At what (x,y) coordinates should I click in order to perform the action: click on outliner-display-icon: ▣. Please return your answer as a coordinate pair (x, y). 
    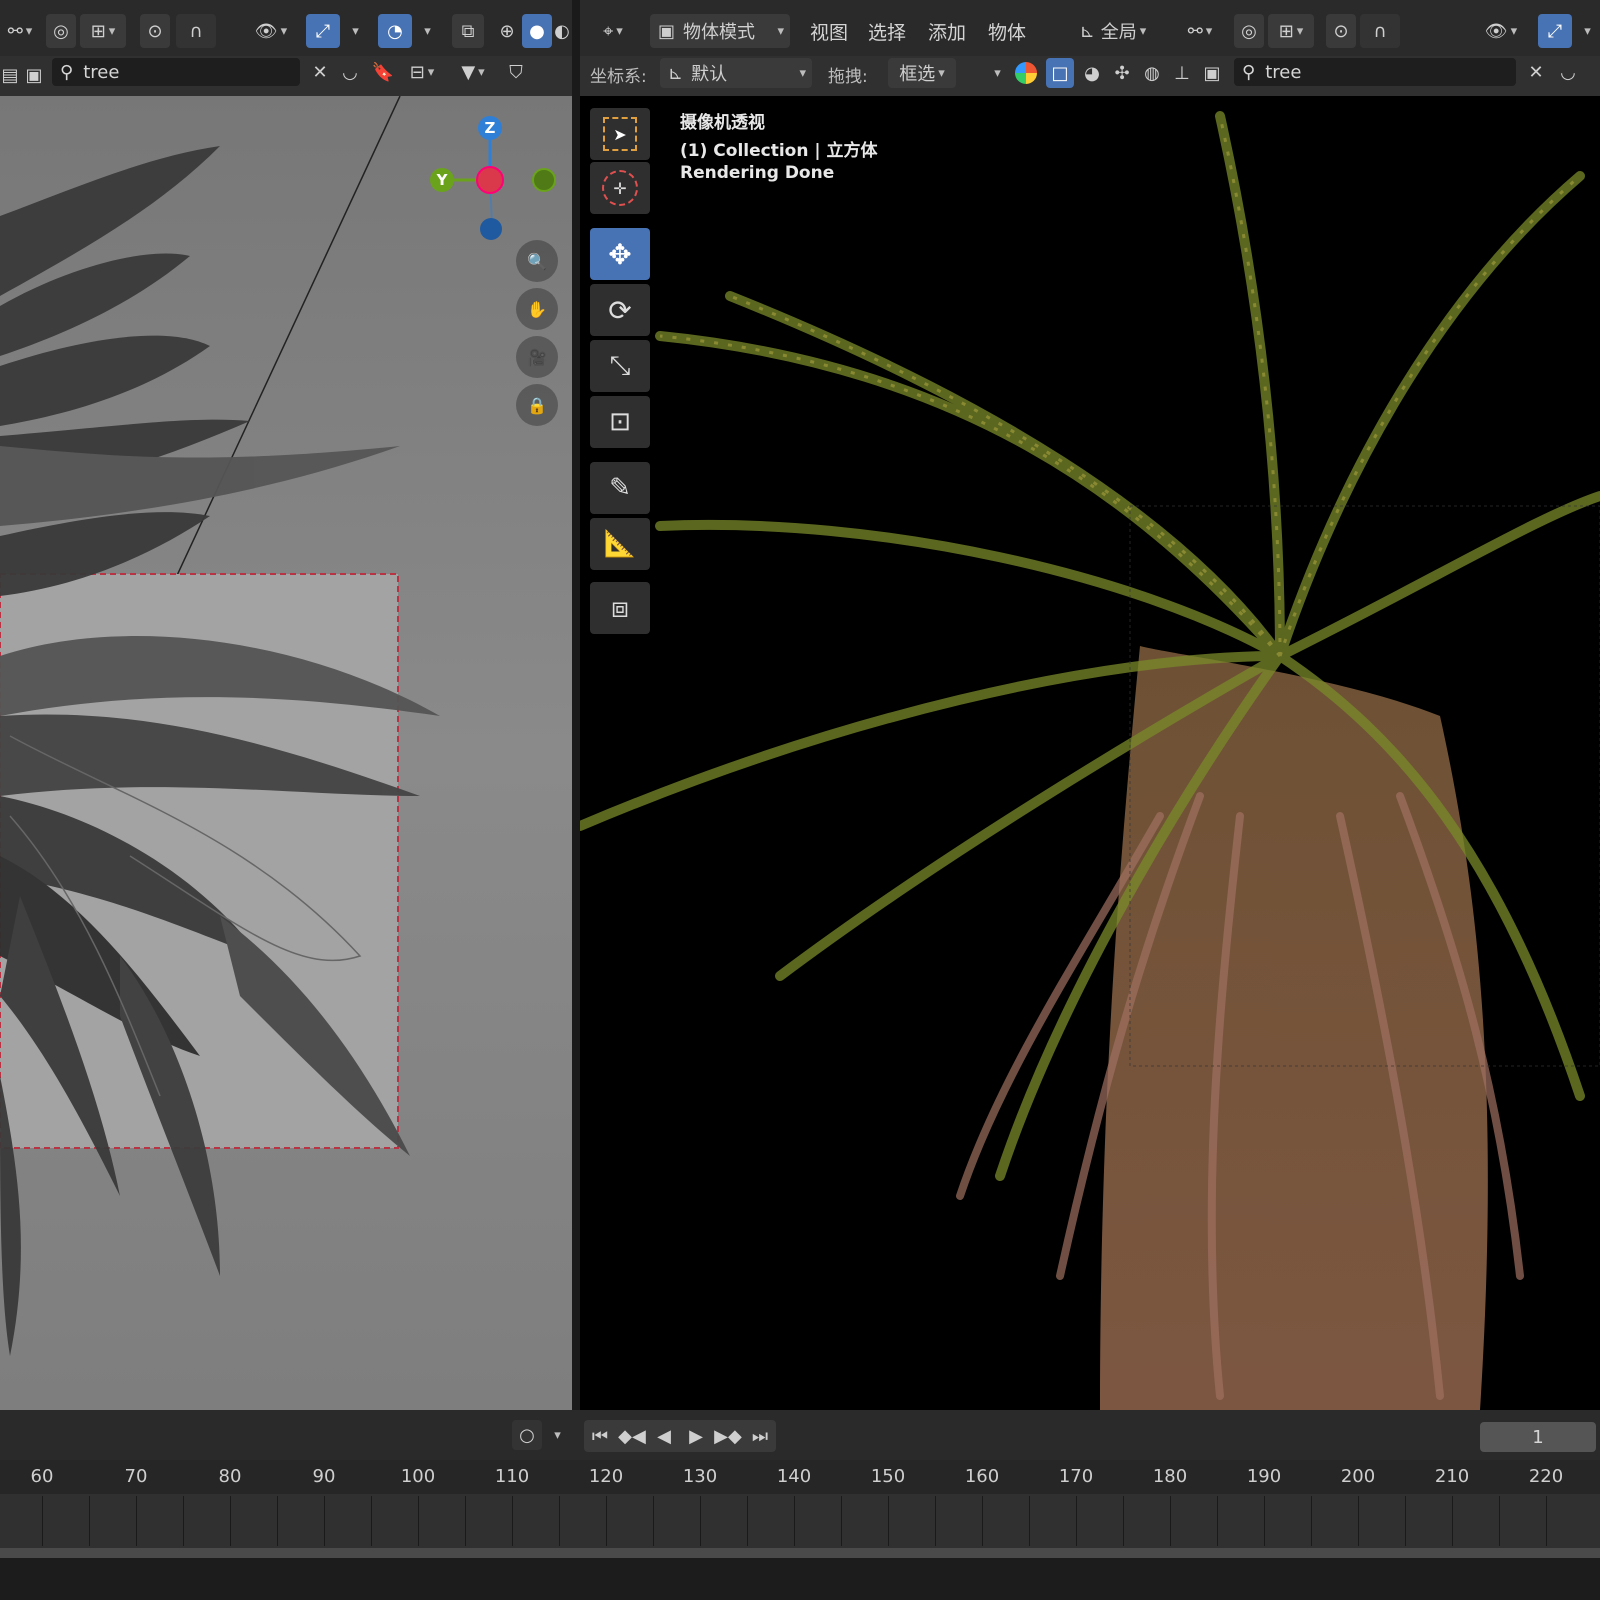
    Looking at the image, I should click on (34, 75).